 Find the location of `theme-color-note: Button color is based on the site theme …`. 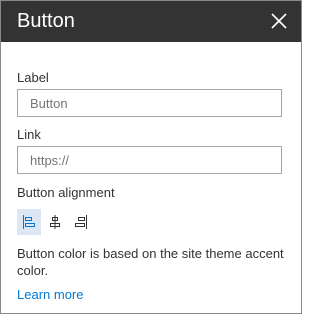

theme-color-note: Button color is based on the site theme … is located at coordinates (150, 262).